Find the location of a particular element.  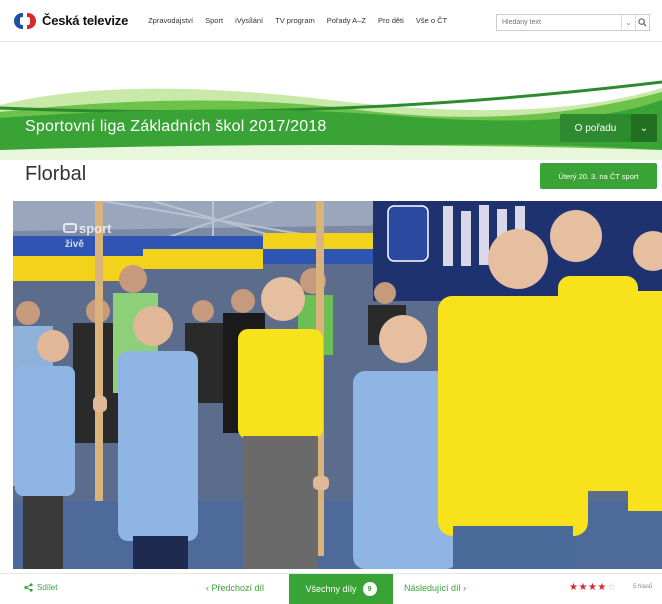

search-button is located at coordinates (642, 22).